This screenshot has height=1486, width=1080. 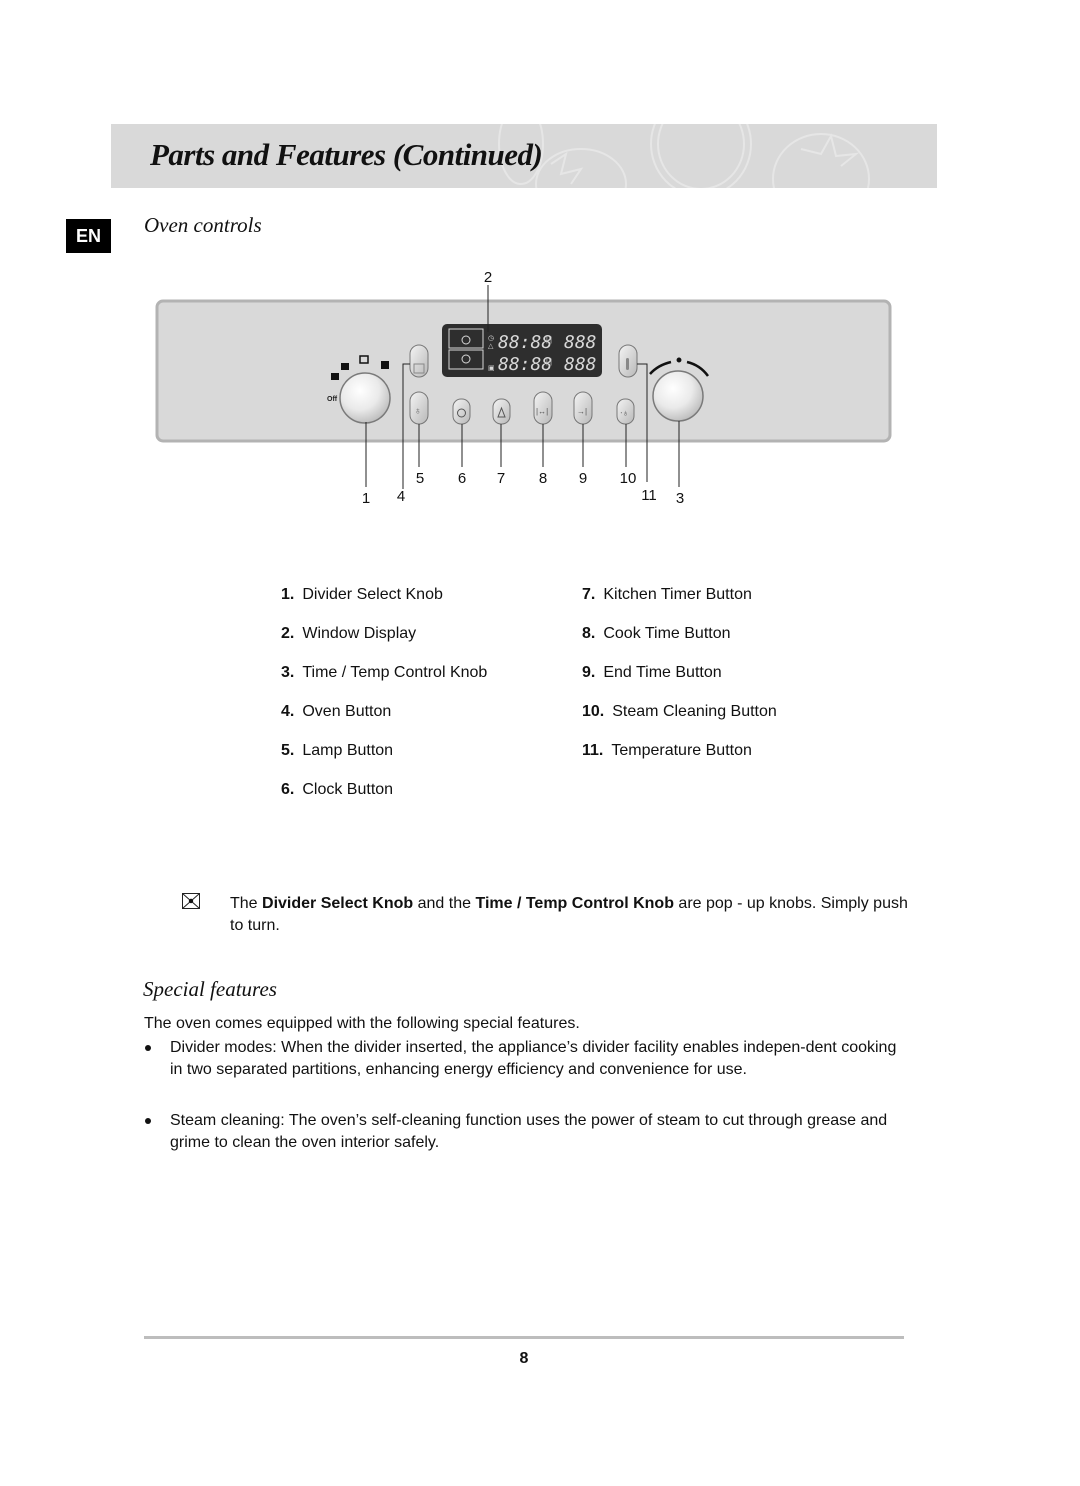 I want to click on callout-5: 5, so click(x=420, y=478).